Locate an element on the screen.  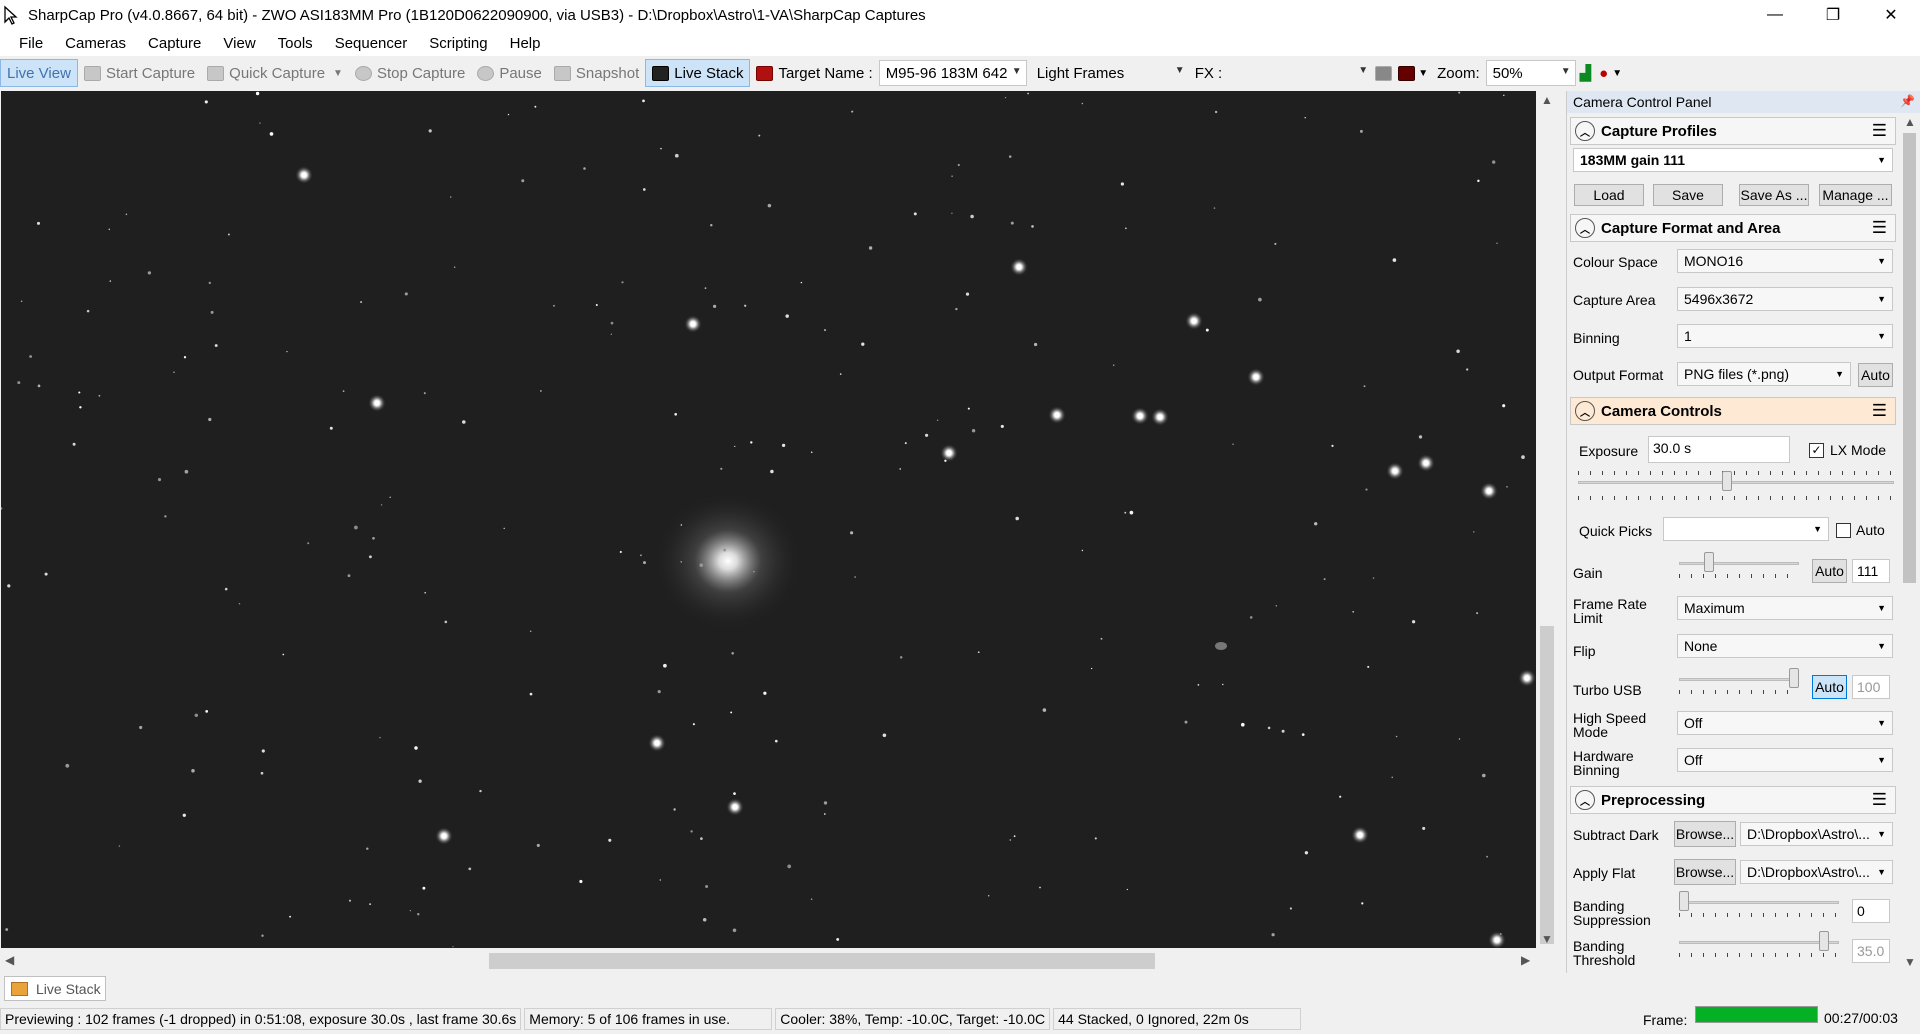
close-button: ✕ is located at coordinates (1891, 15).